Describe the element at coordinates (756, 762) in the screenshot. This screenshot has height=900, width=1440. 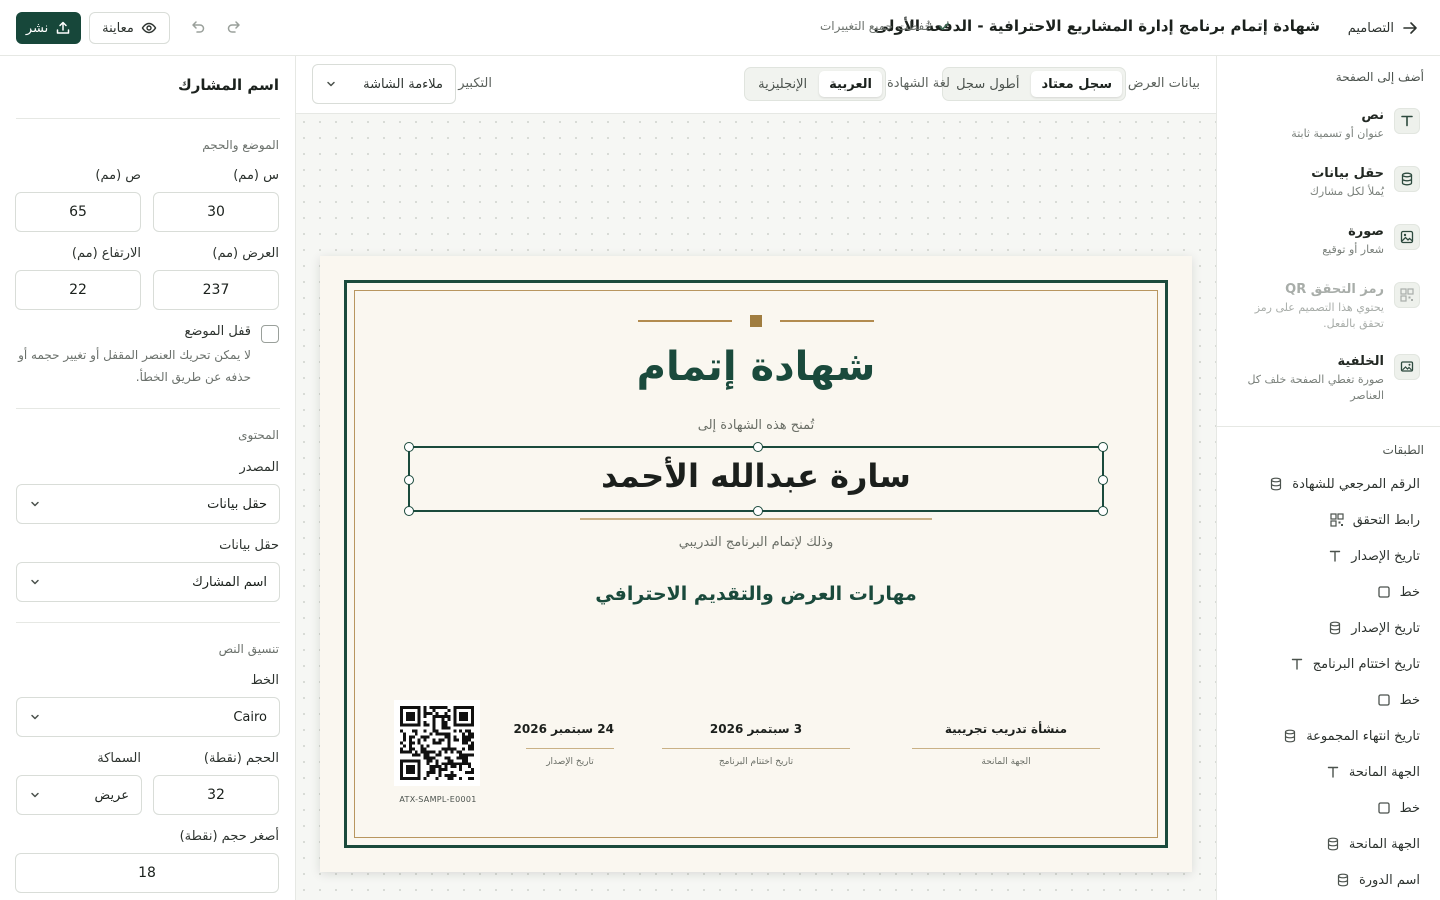
I see `end-date-label: تاريخ اختتام البرنامج` at that location.